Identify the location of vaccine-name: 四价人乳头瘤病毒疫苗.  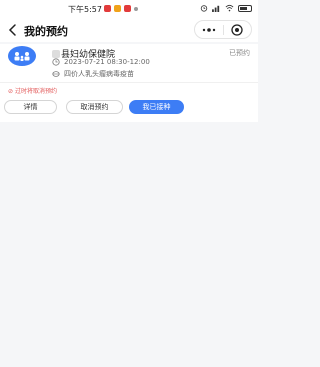
(99, 74).